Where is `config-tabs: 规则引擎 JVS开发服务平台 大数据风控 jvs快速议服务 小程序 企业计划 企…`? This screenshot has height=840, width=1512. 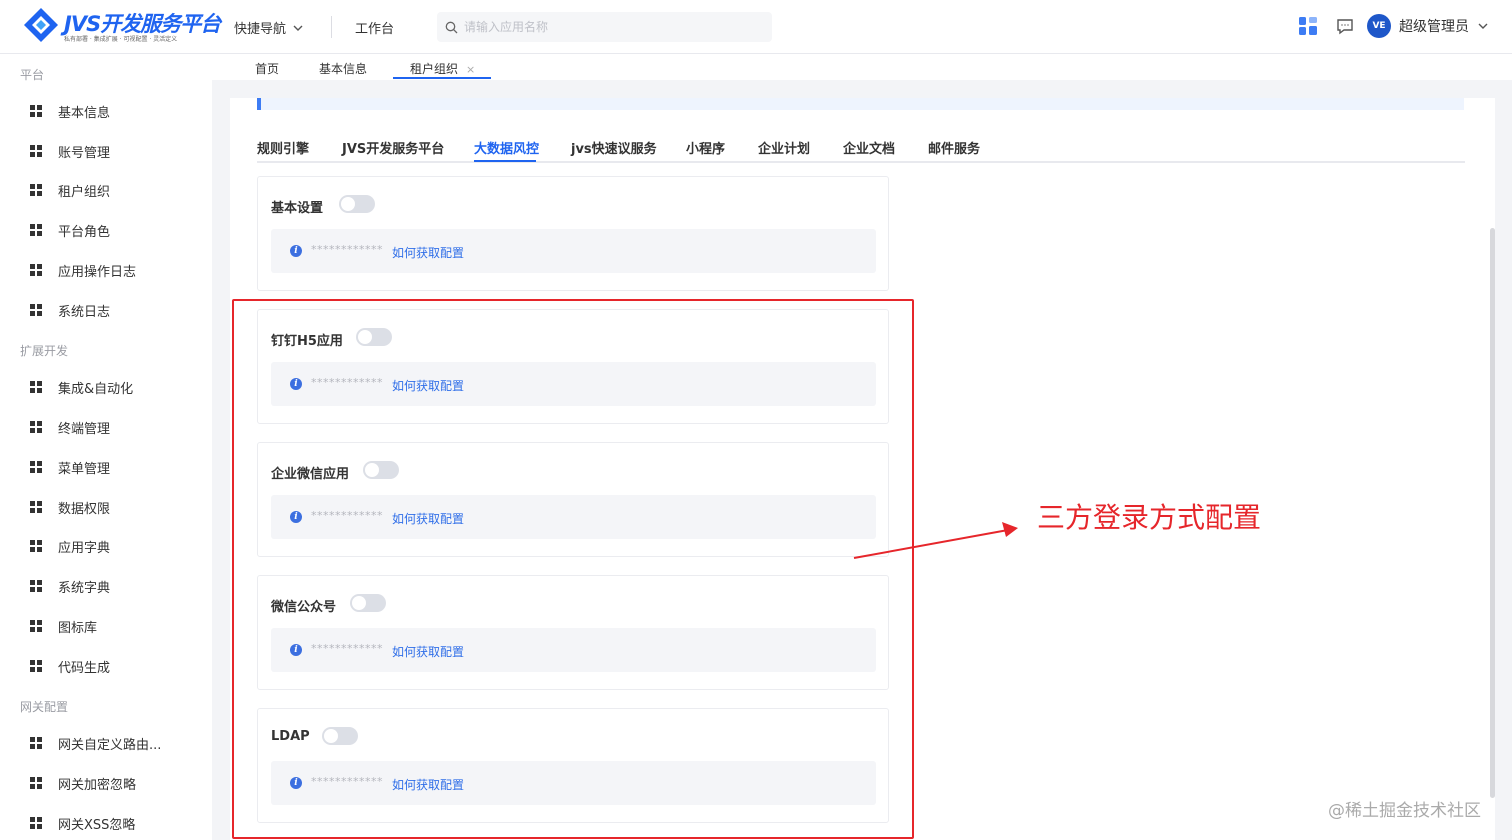
config-tabs: 规则引擎 JVS开发服务平台 大数据风控 jvs快速议服务 小程序 企业计划 企… is located at coordinates (861, 150).